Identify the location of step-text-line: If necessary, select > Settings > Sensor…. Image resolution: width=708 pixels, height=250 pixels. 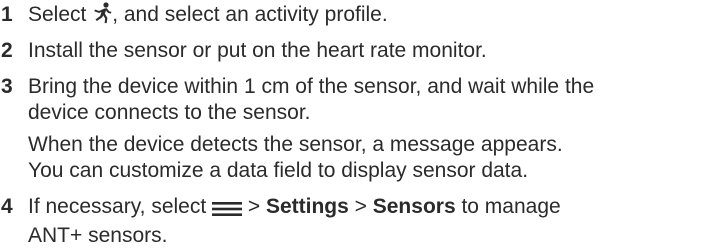
(364, 208).